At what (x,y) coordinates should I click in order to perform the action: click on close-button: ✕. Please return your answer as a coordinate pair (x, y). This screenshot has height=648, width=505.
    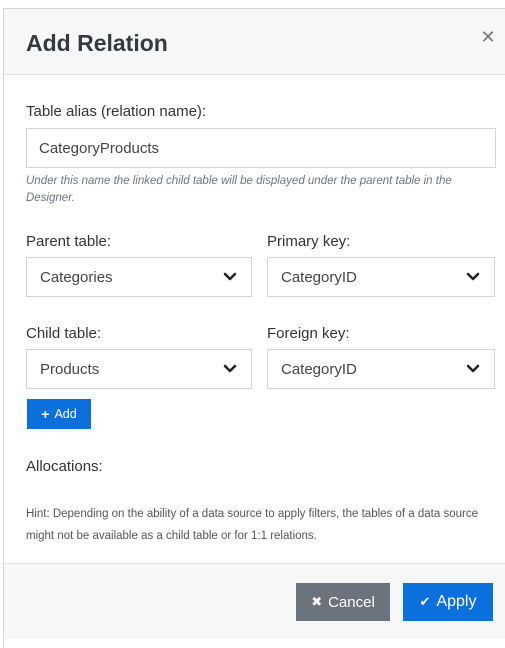
    Looking at the image, I should click on (488, 38).